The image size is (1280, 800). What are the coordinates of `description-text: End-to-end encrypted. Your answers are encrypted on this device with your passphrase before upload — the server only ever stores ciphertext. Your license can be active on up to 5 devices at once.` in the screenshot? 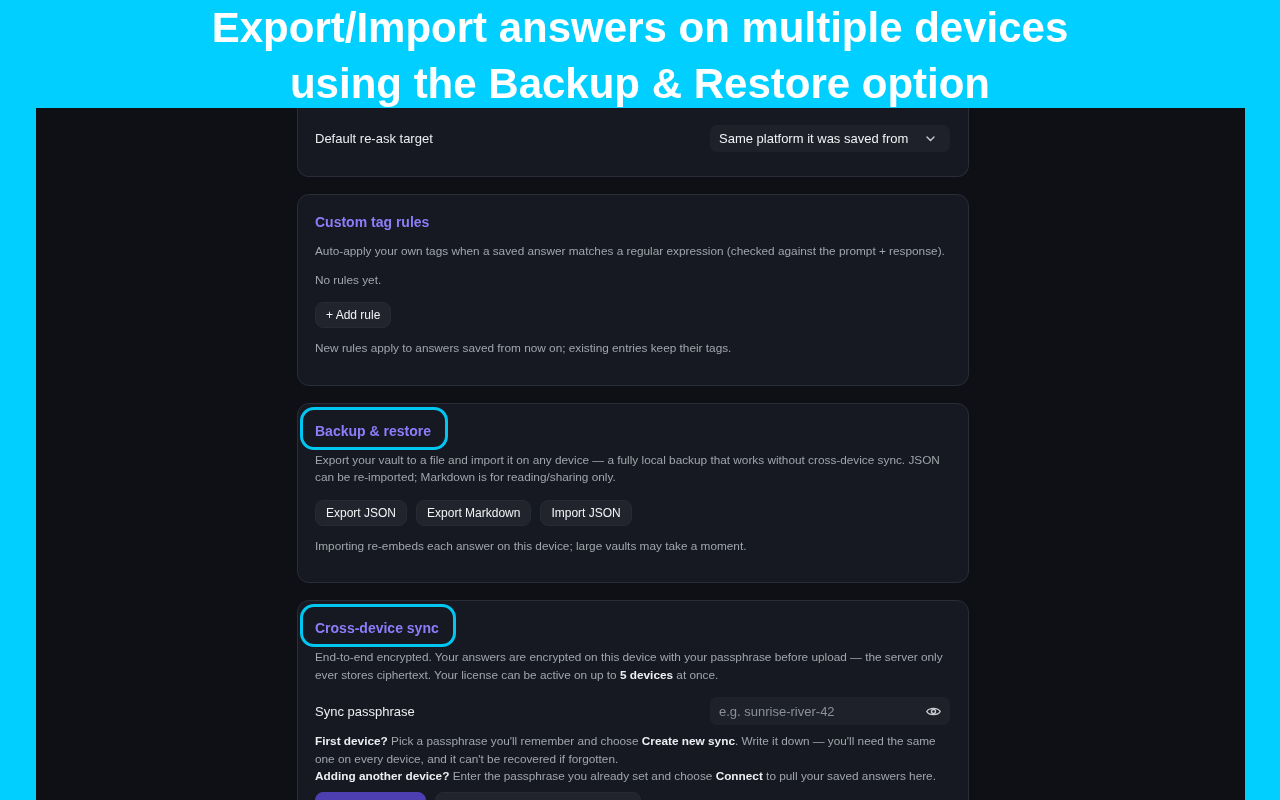 It's located at (629, 666).